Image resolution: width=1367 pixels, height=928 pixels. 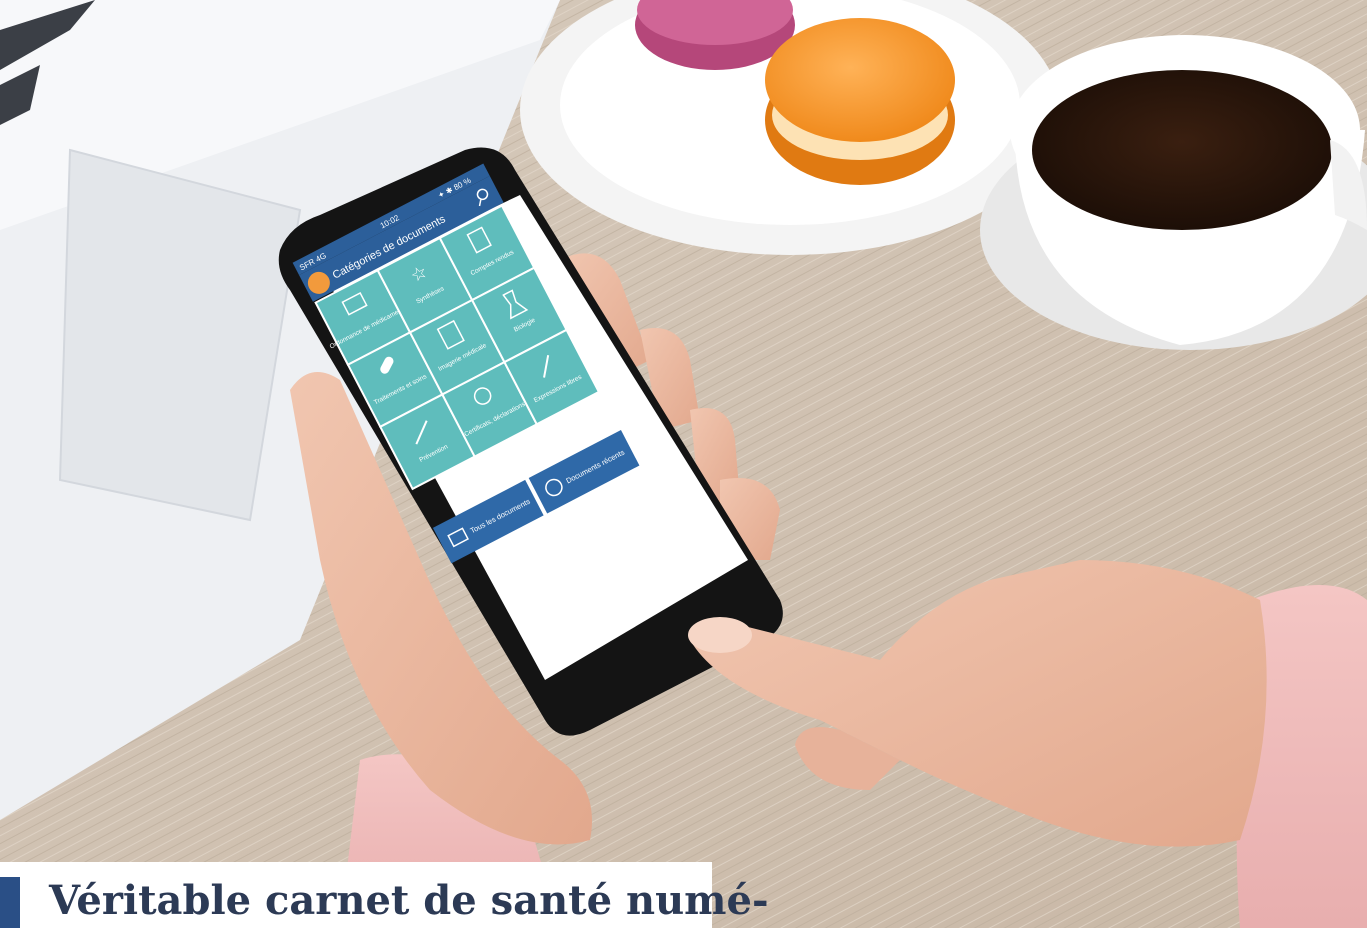 What do you see at coordinates (584, 472) in the screenshot?
I see `recent-documents-button: Documents récents` at bounding box center [584, 472].